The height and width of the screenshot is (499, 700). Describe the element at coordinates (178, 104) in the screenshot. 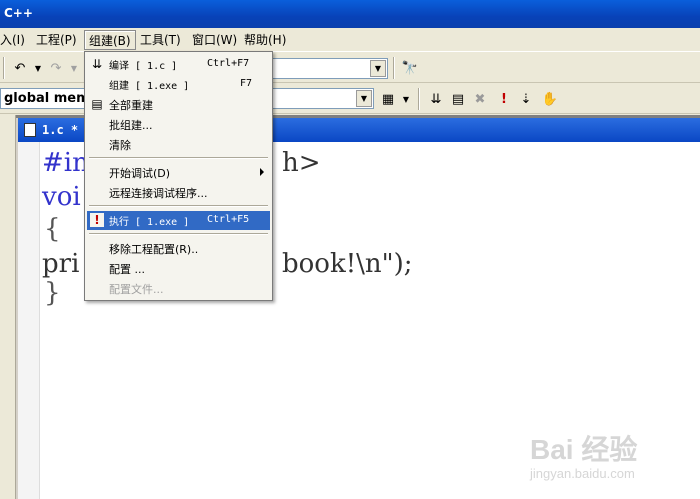

I see `menu-item-rebuild-all: ▤ 全部重建` at that location.